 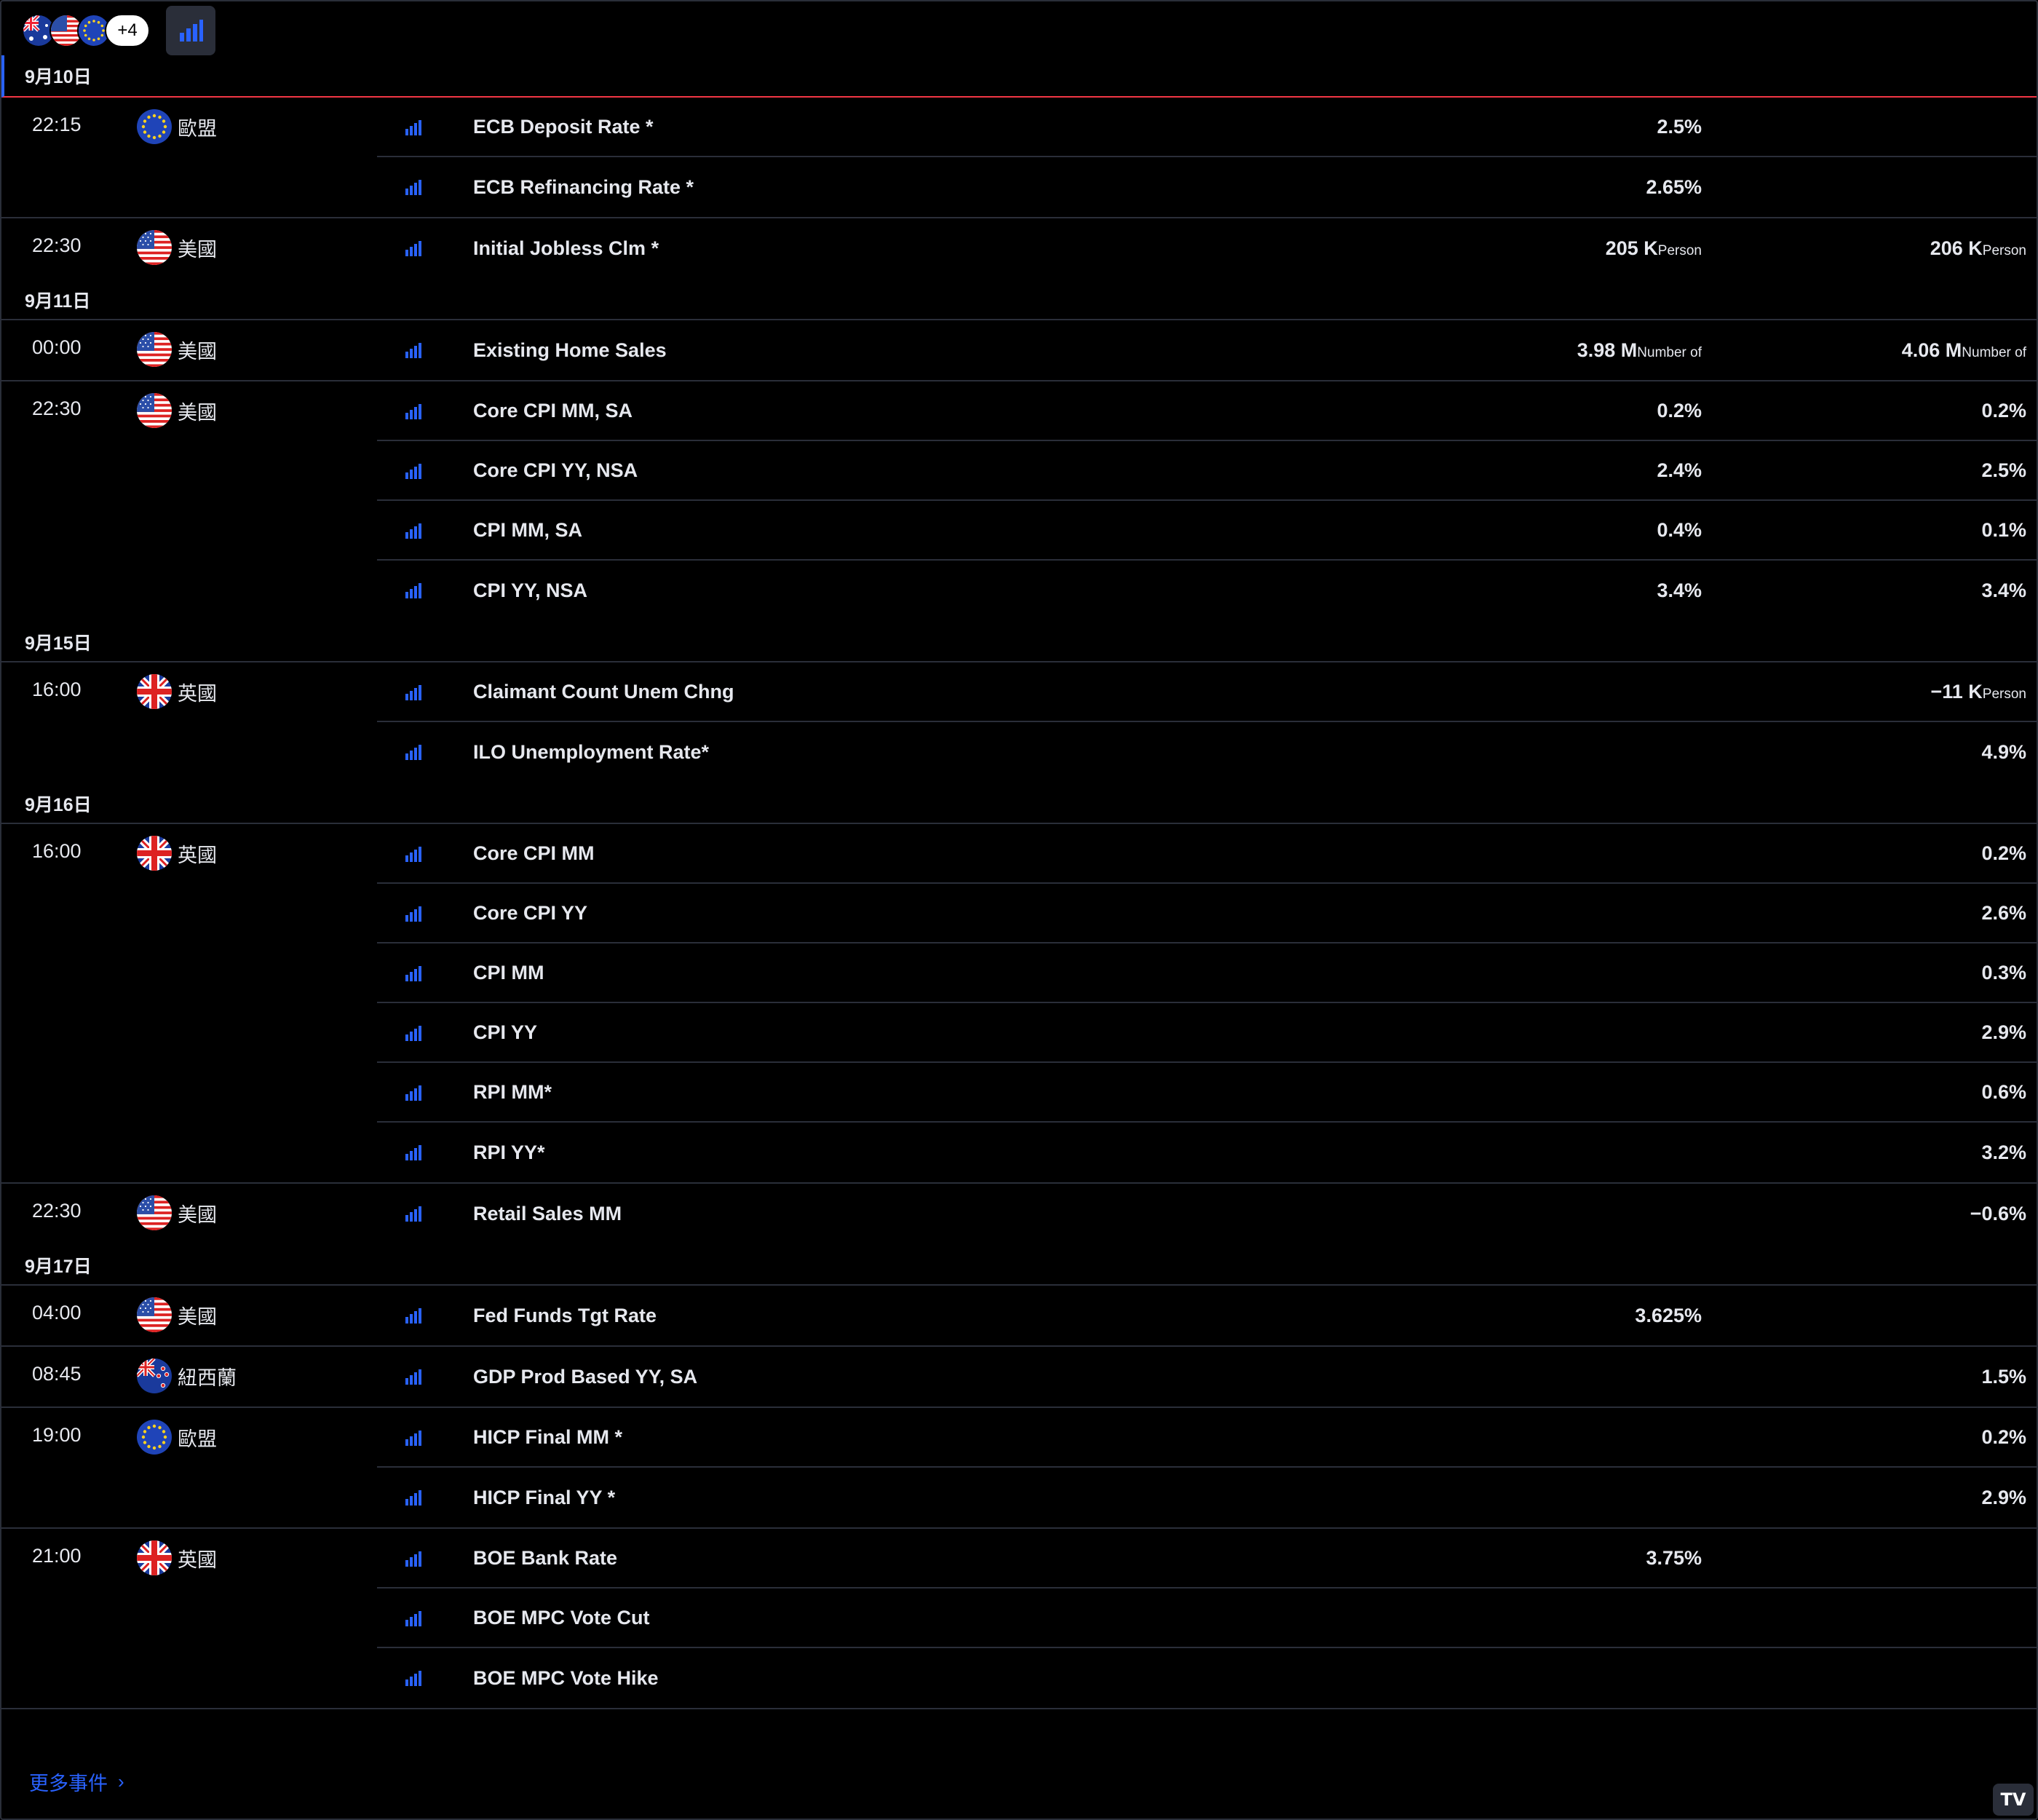 I want to click on event-group: 08:45 紐西蘭 GDP Prod Based YY, SA 1.5%, so click(x=1019, y=1377).